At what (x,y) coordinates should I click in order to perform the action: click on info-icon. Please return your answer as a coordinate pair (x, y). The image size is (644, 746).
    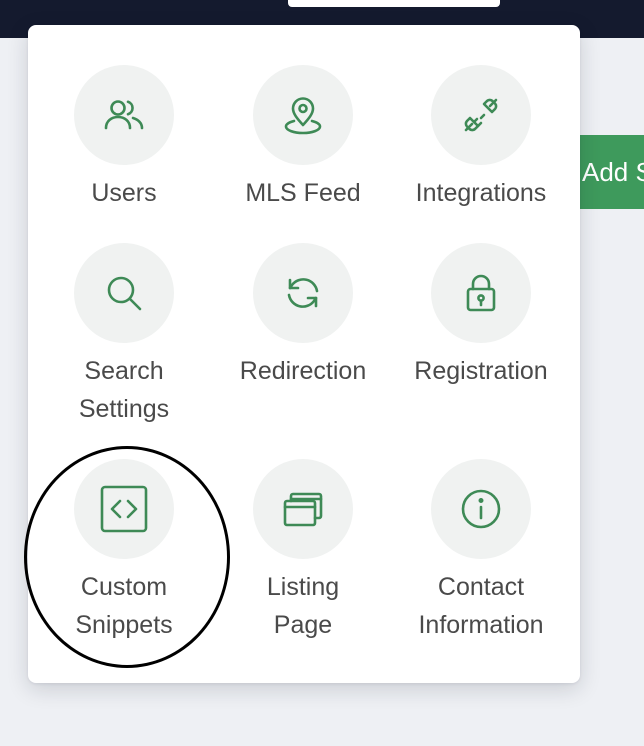
    Looking at the image, I should click on (481, 509).